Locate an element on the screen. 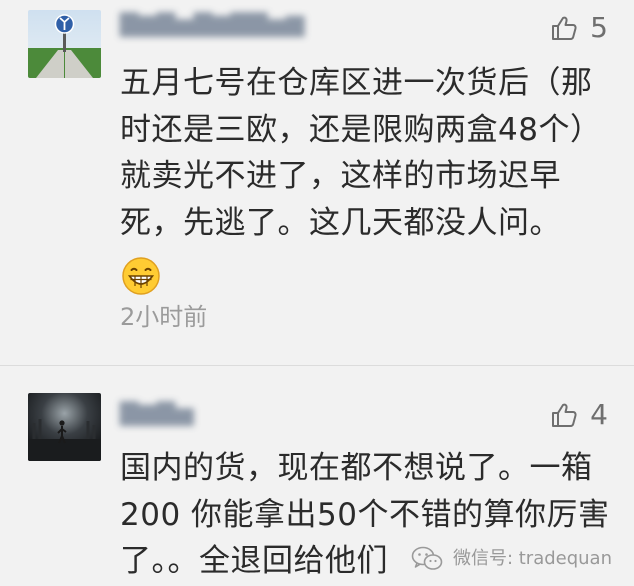 The width and height of the screenshot is (634, 586). watermark: 微信号: tradequan is located at coordinates (511, 559).